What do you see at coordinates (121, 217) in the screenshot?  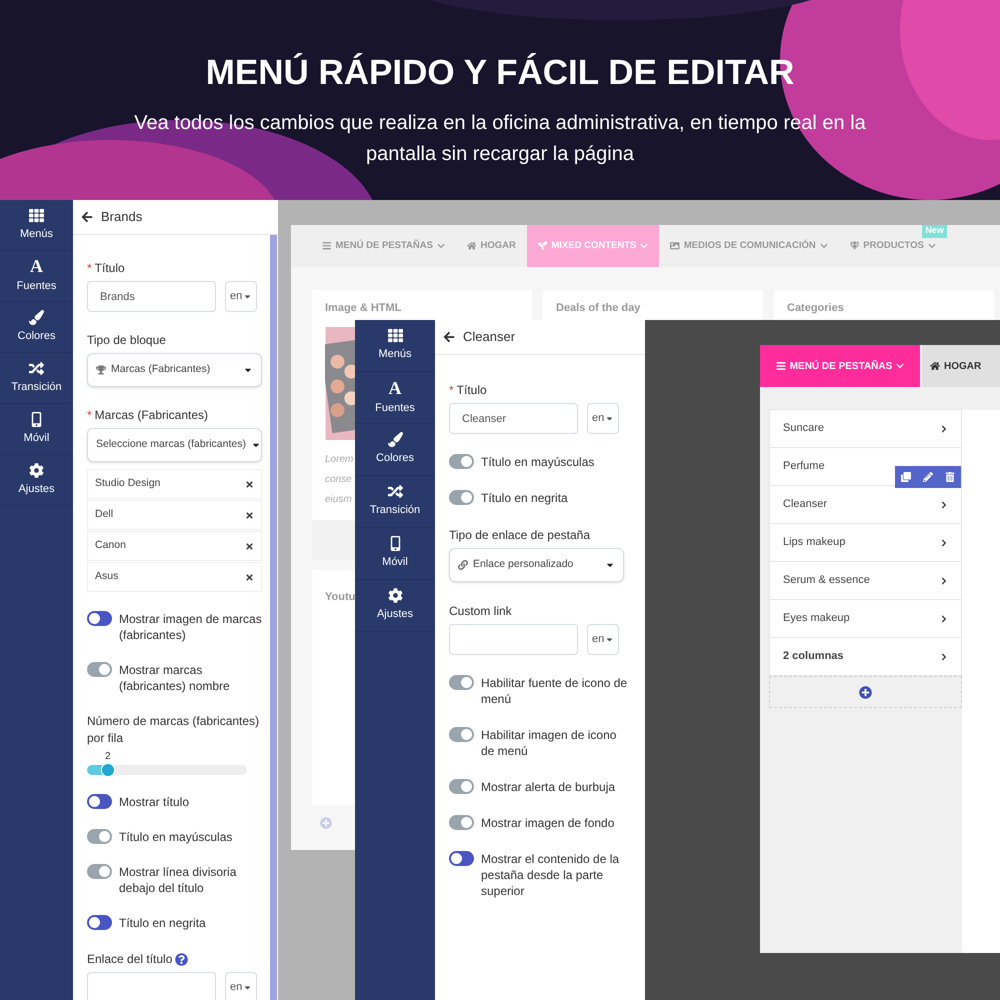 I see `panel-title: Brands` at bounding box center [121, 217].